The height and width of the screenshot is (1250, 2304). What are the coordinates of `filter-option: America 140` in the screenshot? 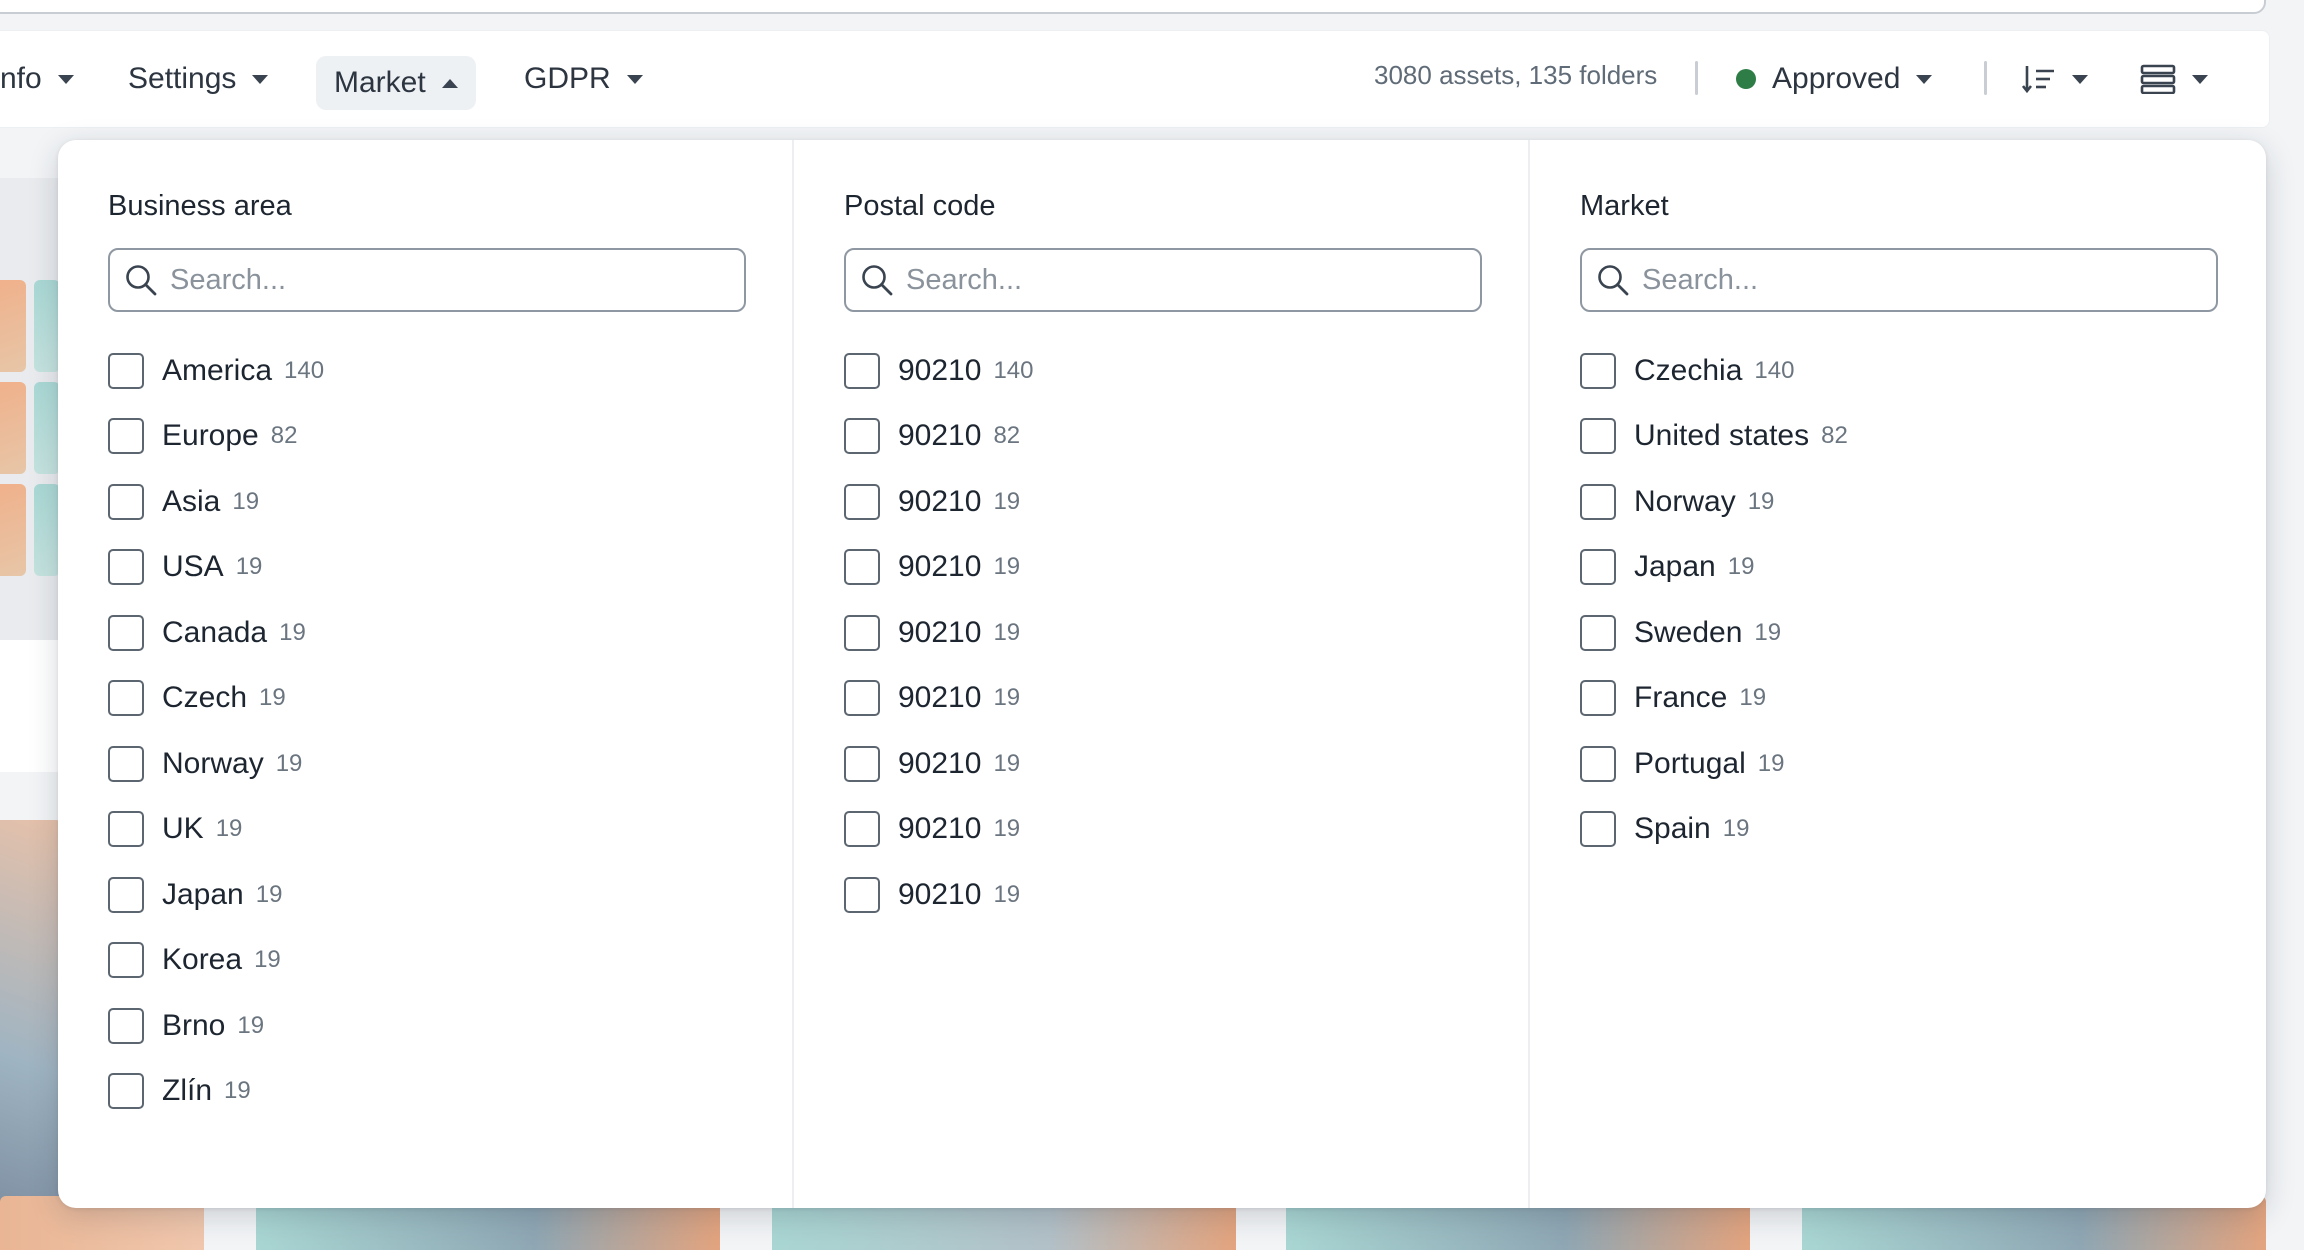 It's located at (450, 371).